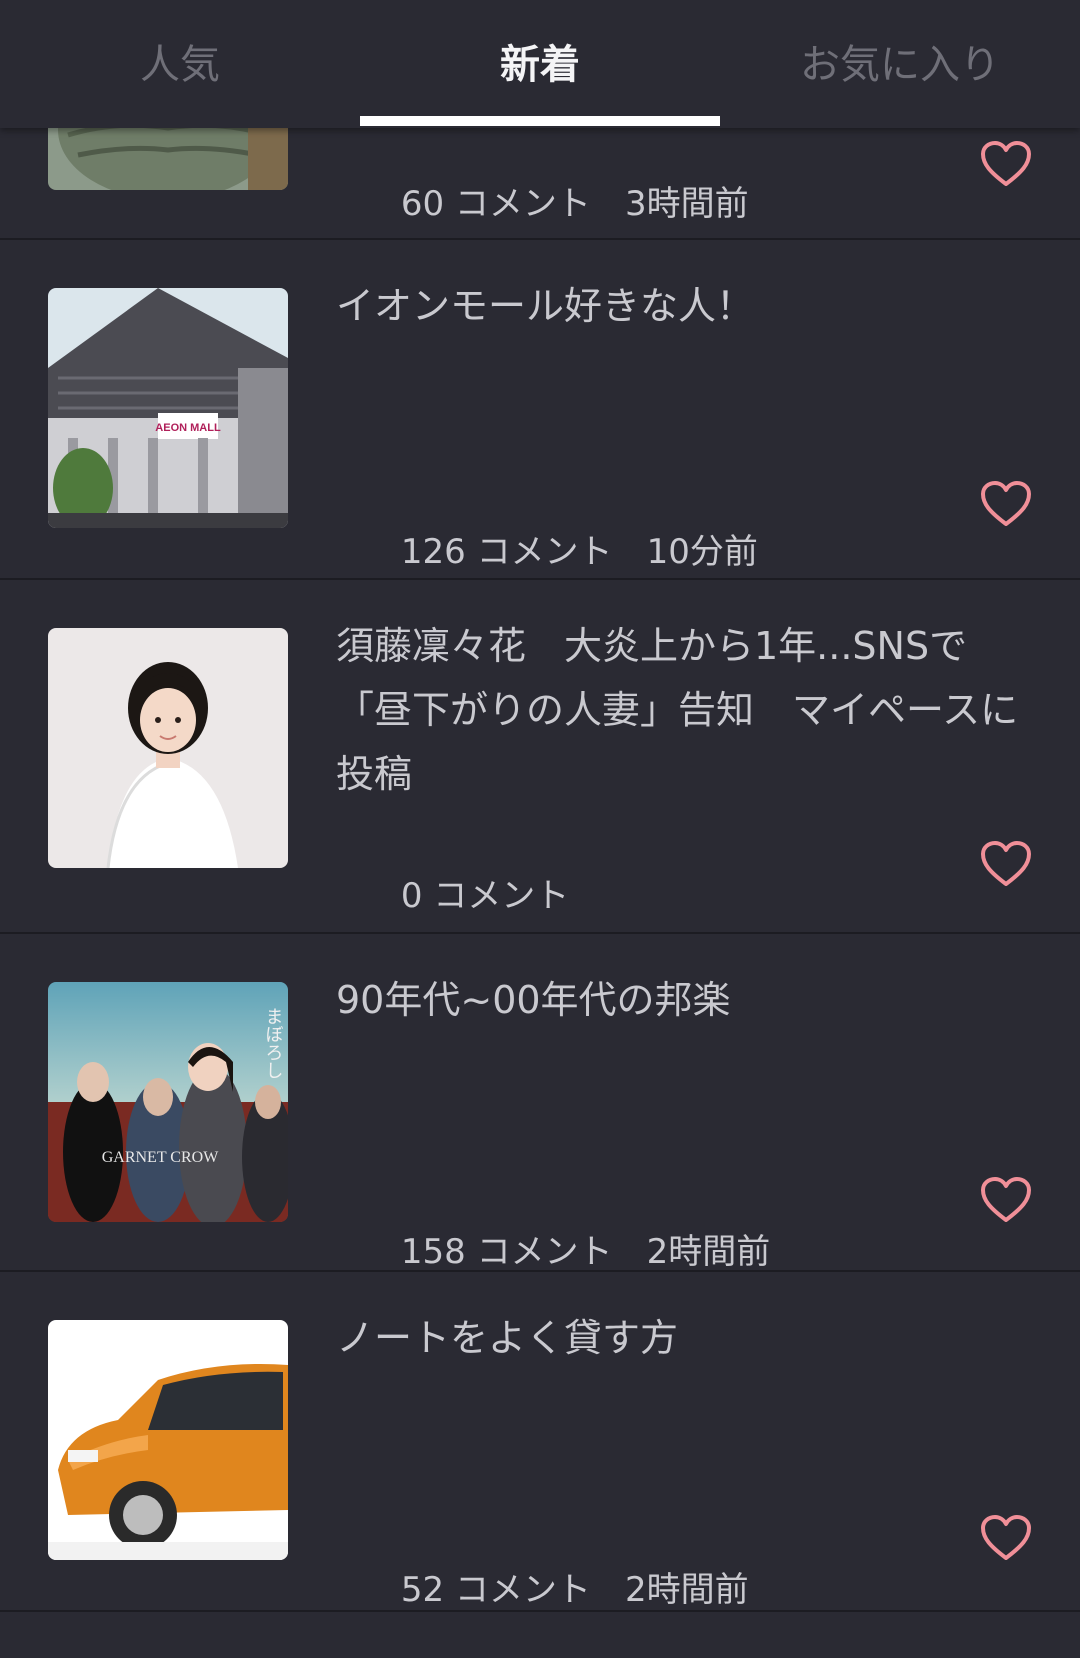 The height and width of the screenshot is (1658, 1080). I want to click on tab-bar: 人気 新着 お気に入り, so click(540, 64).